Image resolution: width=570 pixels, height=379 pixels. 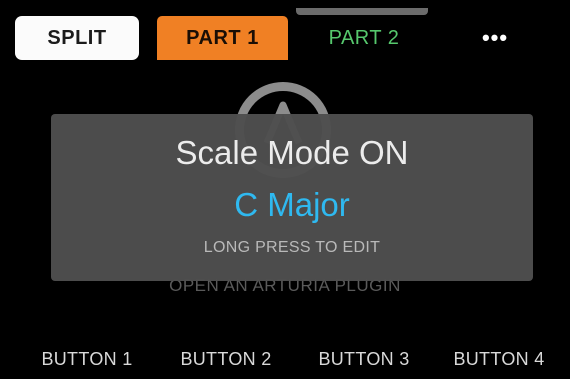 I want to click on part2-indicator, so click(x=362, y=11).